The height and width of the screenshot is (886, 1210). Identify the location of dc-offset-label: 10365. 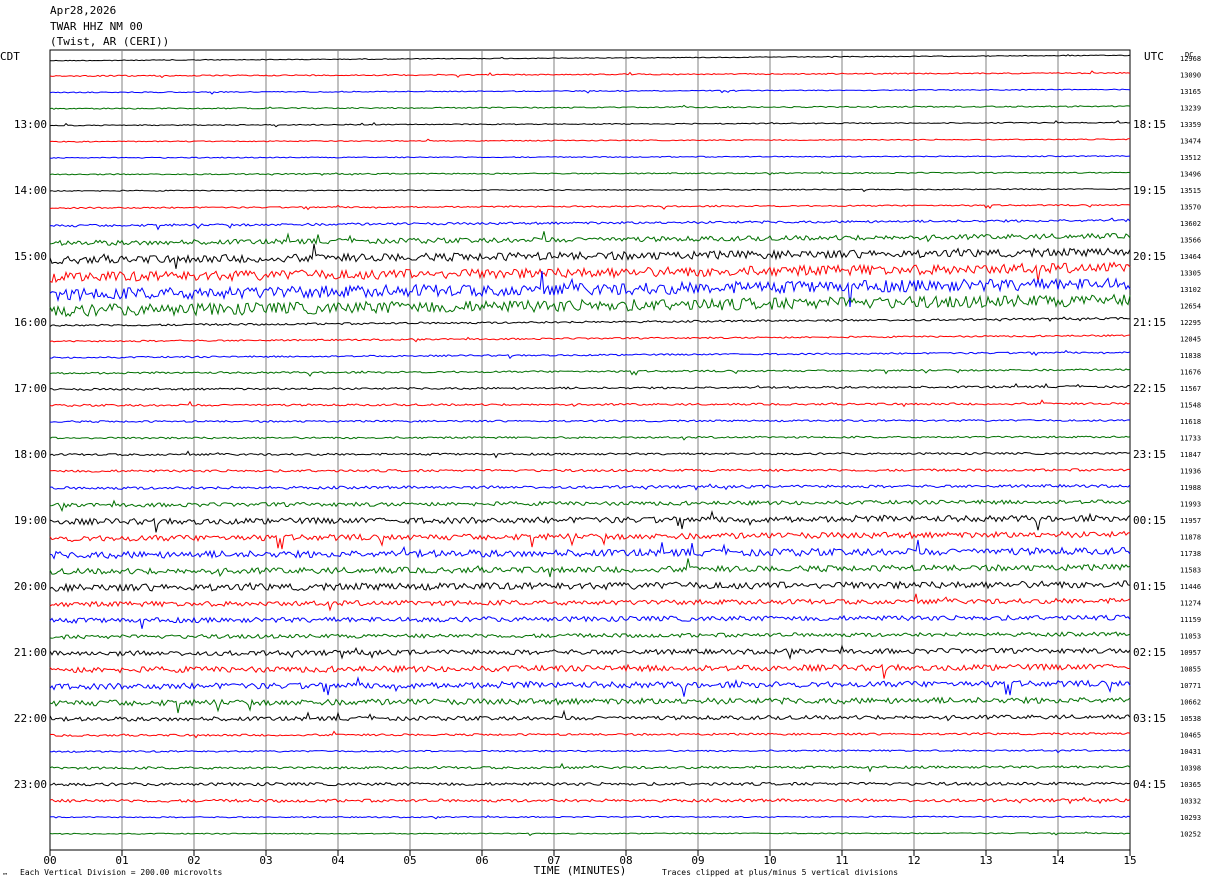
(1190, 785).